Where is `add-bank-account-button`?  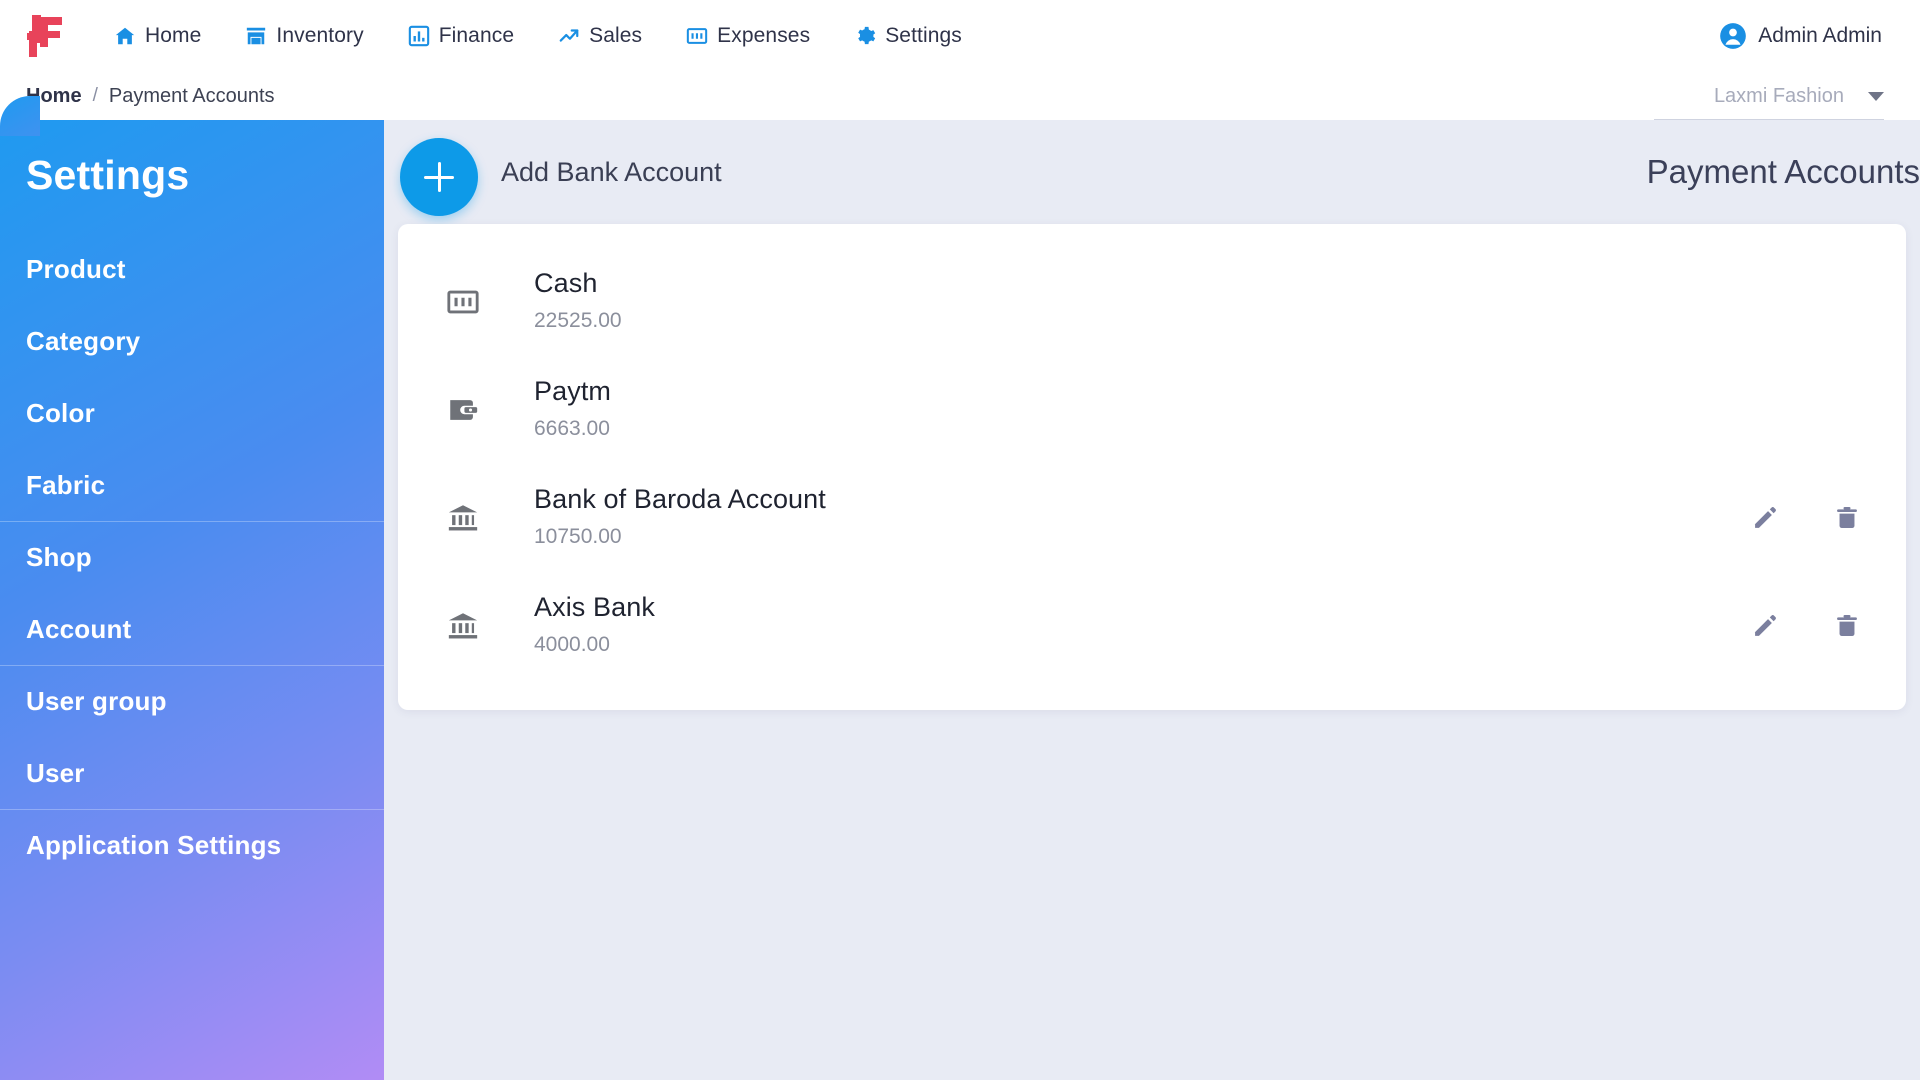
add-bank-account-button is located at coordinates (439, 177).